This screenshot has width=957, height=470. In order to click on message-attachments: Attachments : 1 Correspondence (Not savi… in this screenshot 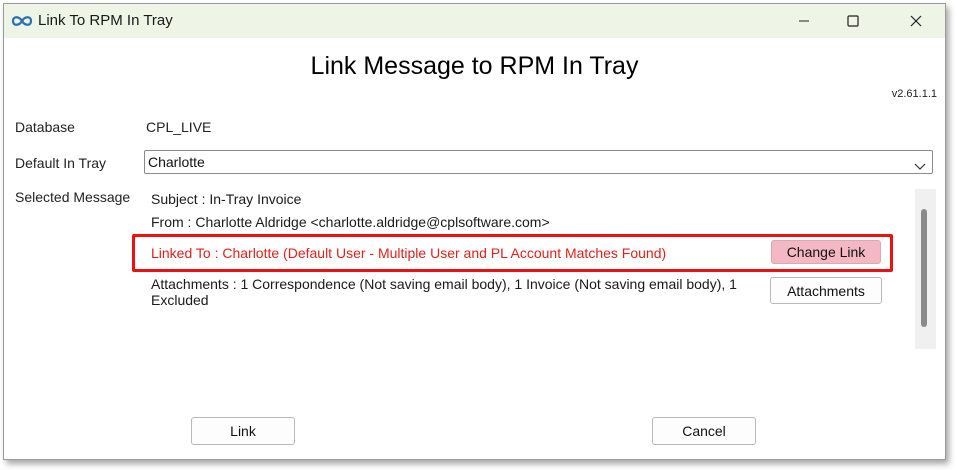, I will do `click(444, 284)`.